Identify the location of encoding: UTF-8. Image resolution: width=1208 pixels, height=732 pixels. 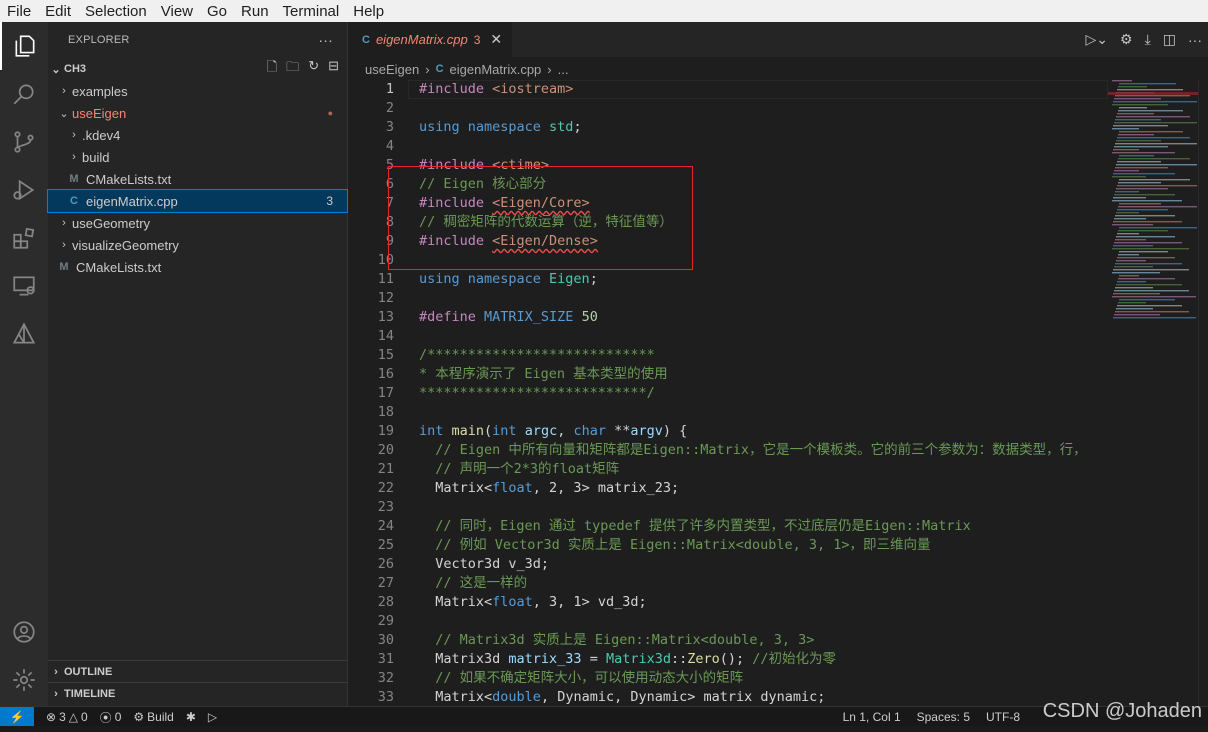
(1003, 717).